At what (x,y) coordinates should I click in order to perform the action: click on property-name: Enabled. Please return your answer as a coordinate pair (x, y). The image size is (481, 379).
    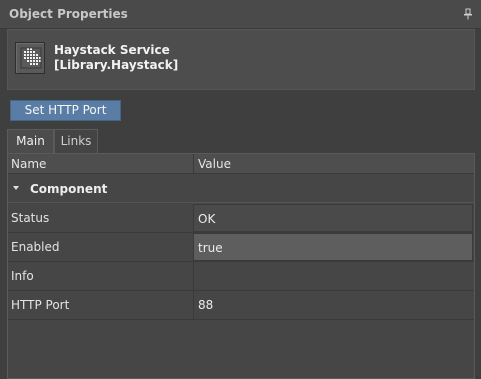
    Looking at the image, I should click on (35, 247).